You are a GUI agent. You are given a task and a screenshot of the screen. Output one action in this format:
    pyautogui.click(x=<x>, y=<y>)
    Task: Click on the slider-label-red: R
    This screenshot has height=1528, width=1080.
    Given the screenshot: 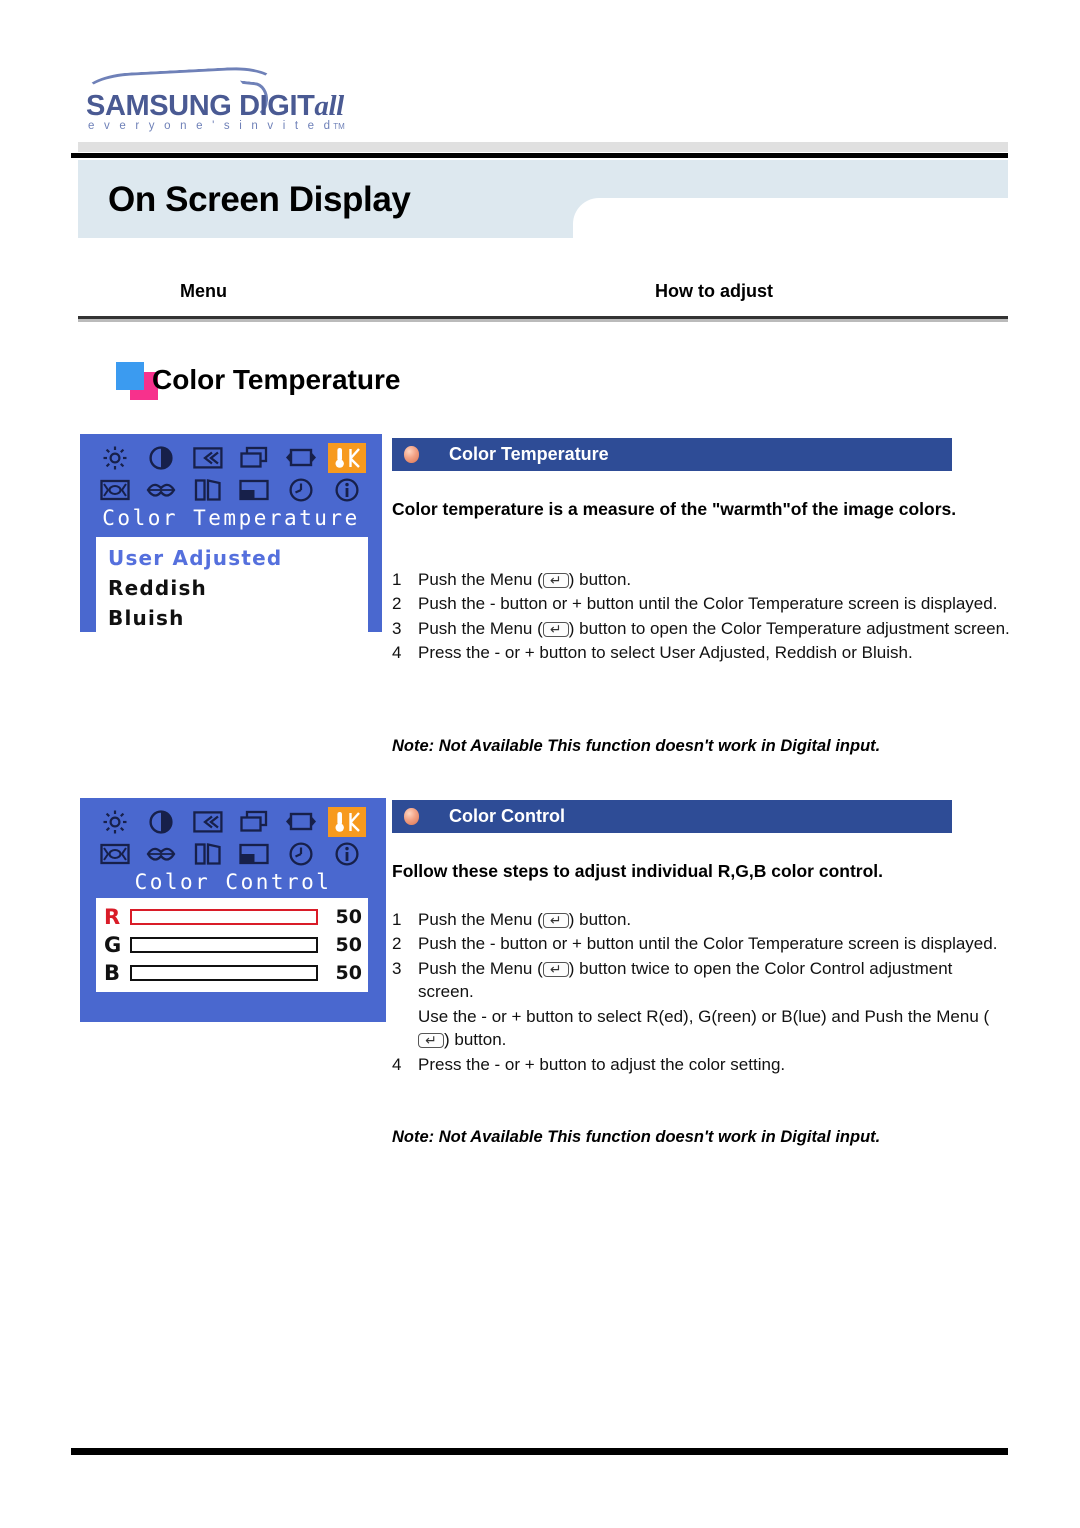 What is the action you would take?
    pyautogui.click(x=112, y=917)
    